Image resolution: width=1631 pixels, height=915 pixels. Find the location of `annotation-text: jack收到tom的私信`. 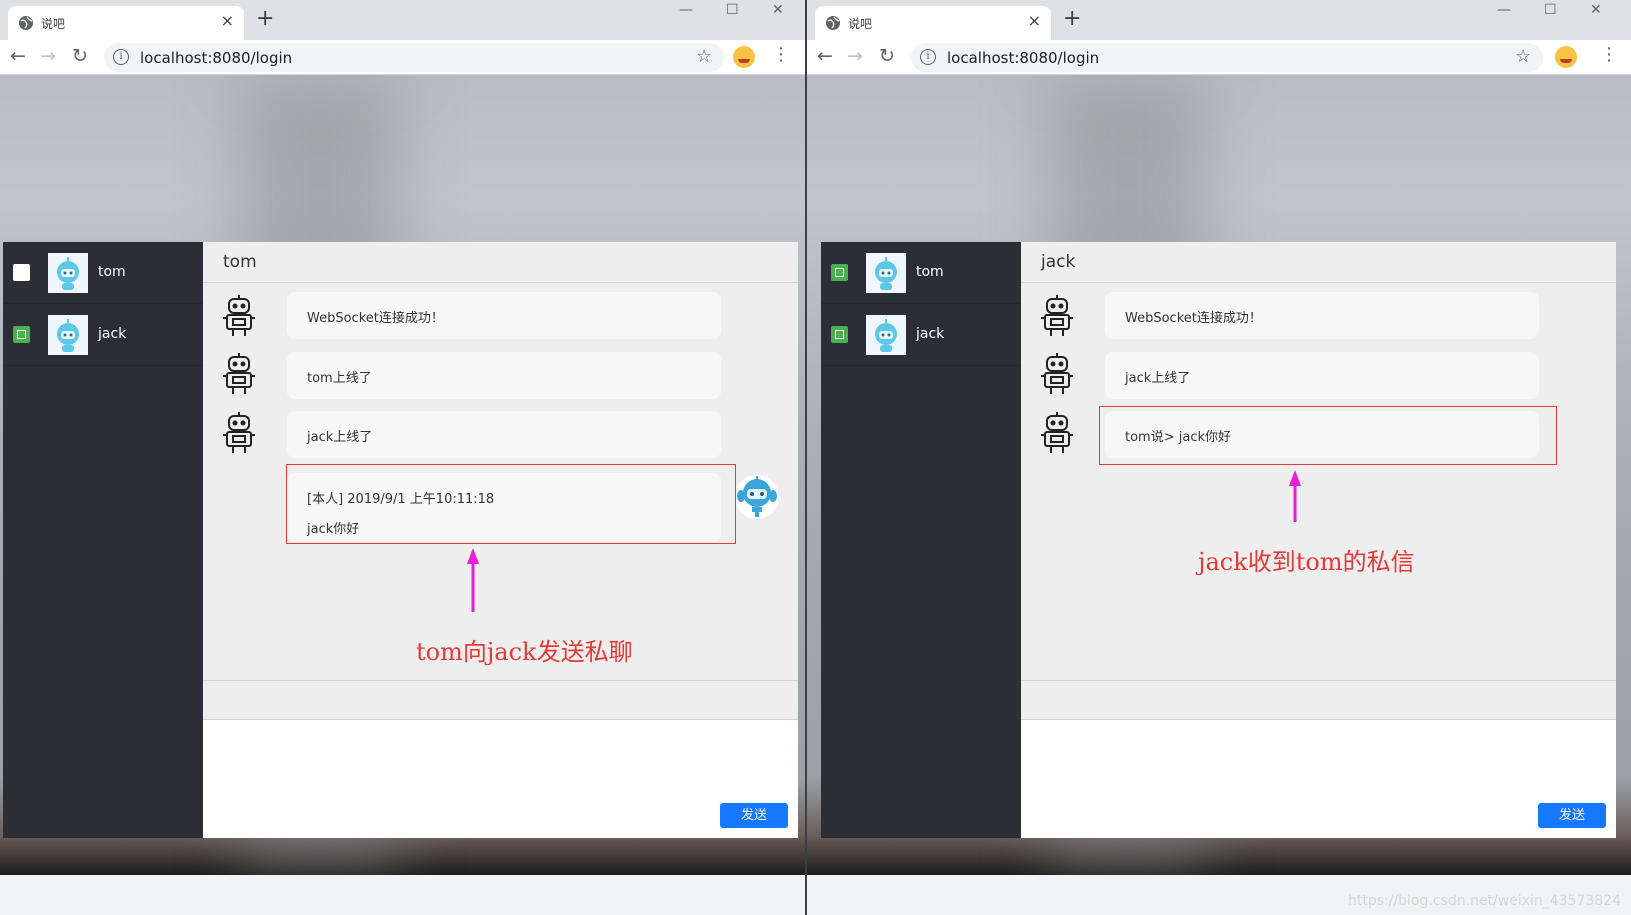

annotation-text: jack收到tom的私信 is located at coordinates (1306, 562).